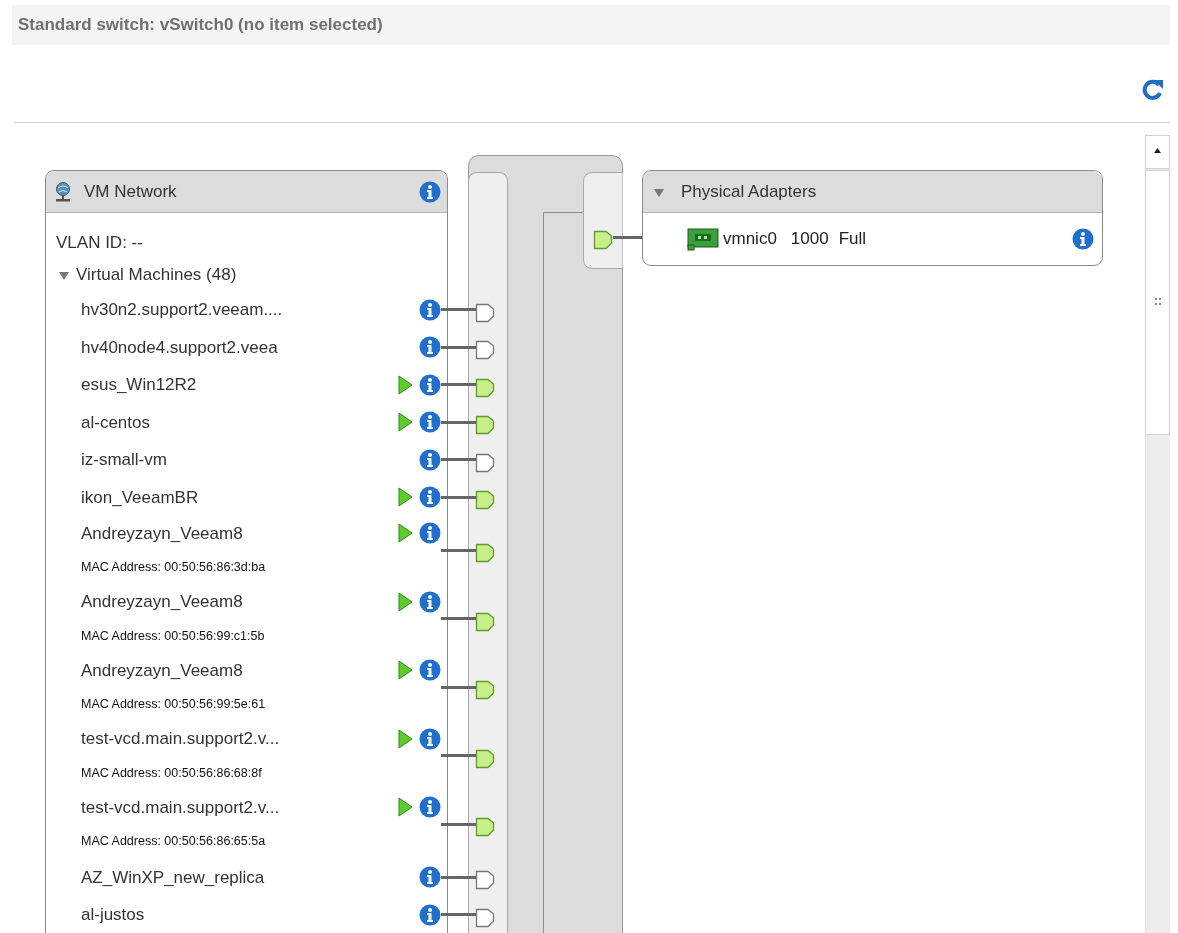  What do you see at coordinates (809, 239) in the screenshot?
I see `adapter-speed: 1000` at bounding box center [809, 239].